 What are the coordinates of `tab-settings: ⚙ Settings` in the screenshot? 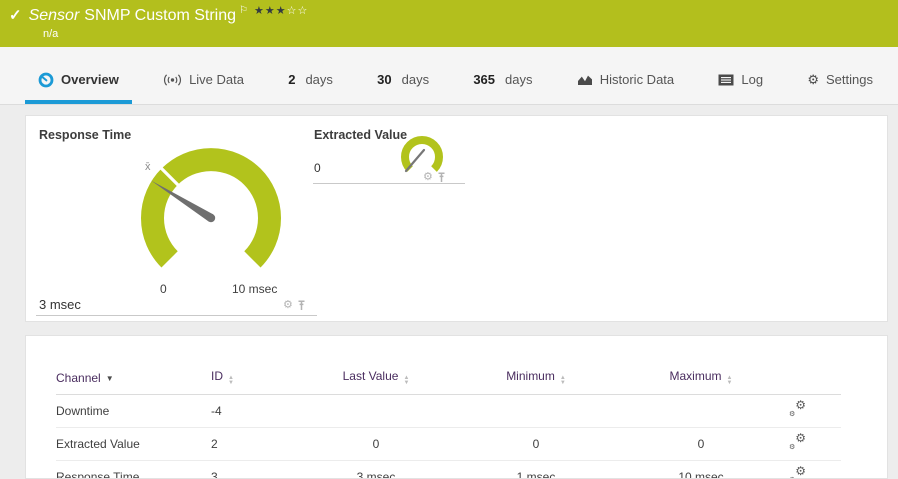 It's located at (840, 81).